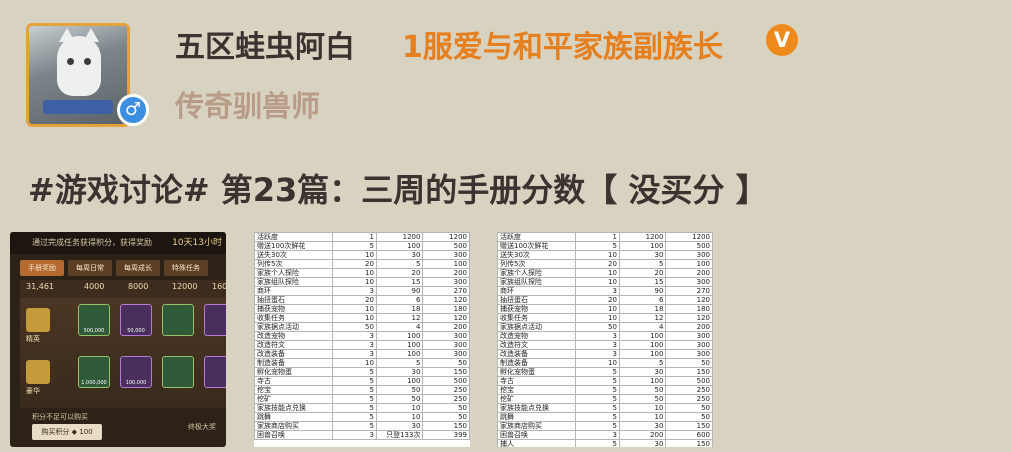 The height and width of the screenshot is (452, 1011). Describe the element at coordinates (185, 286) in the screenshot. I see `game-milestone: 12000` at that location.